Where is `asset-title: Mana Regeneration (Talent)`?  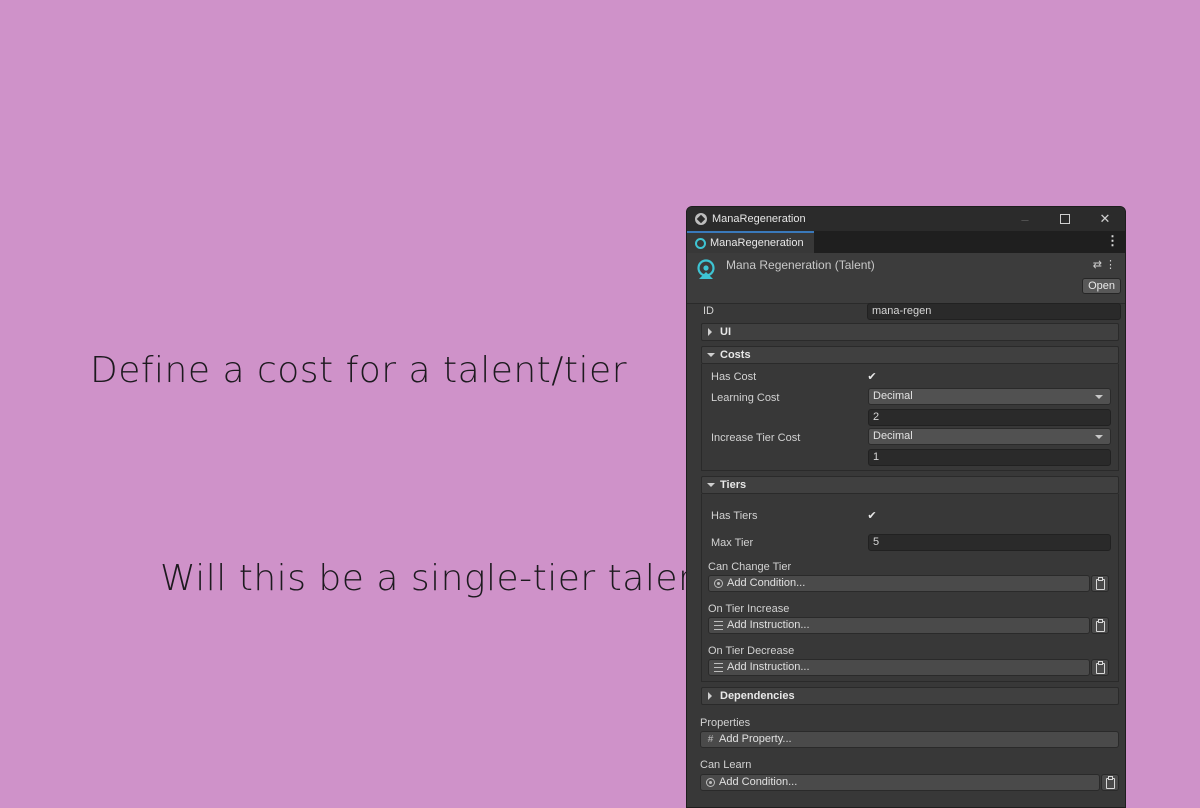 asset-title: Mana Regeneration (Talent) is located at coordinates (800, 265).